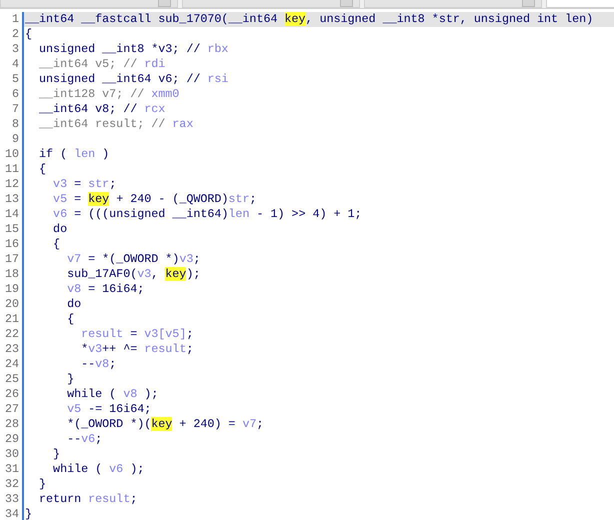  Describe the element at coordinates (12, 259) in the screenshot. I see `line-number: 17` at that location.